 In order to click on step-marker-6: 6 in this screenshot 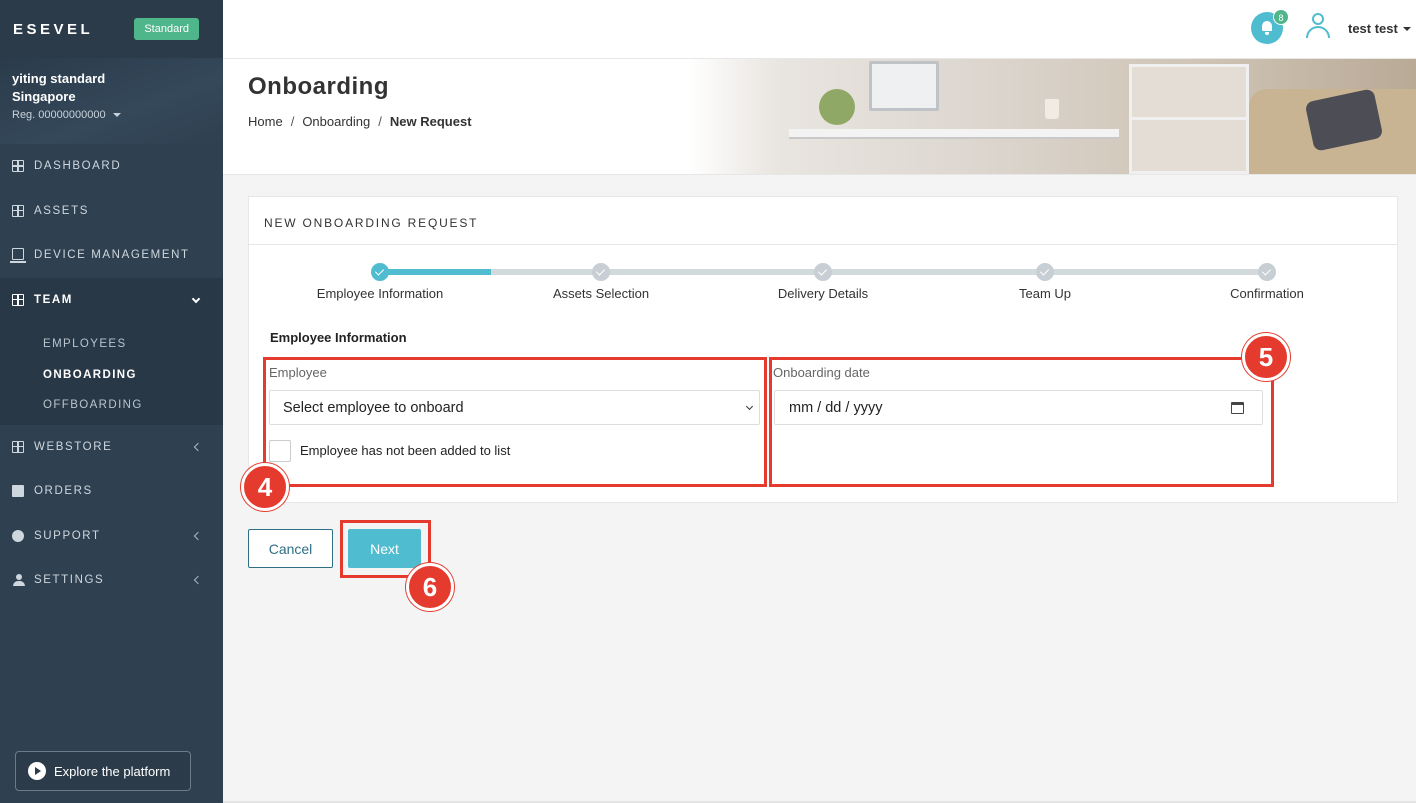, I will do `click(430, 587)`.